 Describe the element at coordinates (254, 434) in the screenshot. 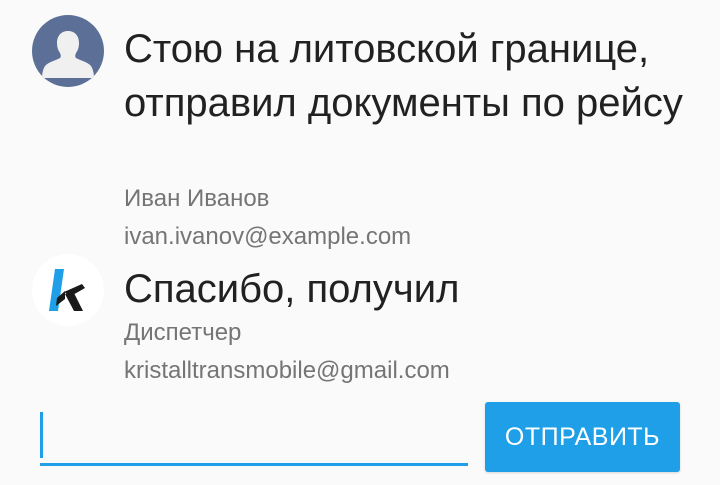

I see `message-input` at that location.